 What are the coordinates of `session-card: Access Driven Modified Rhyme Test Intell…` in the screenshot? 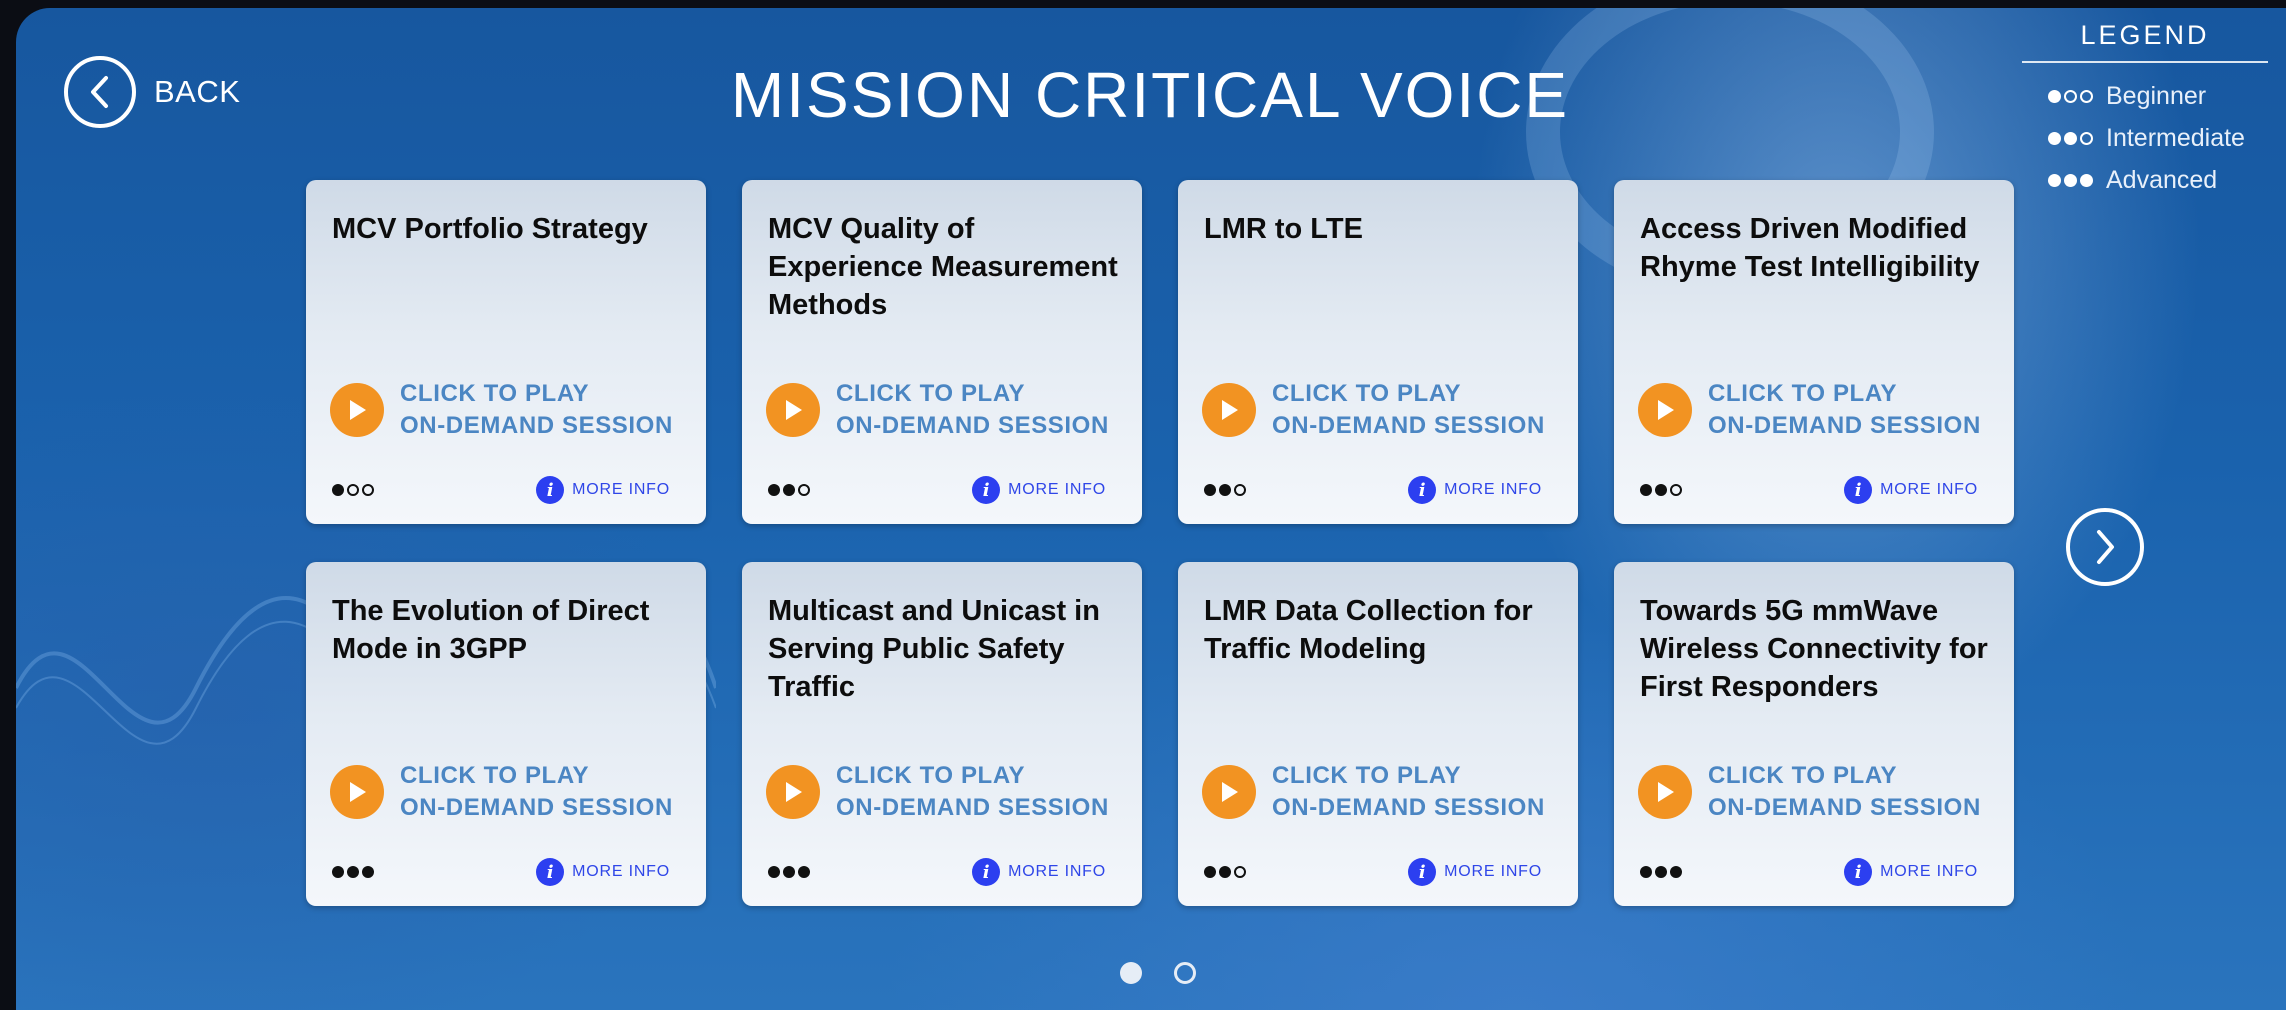 It's located at (1814, 352).